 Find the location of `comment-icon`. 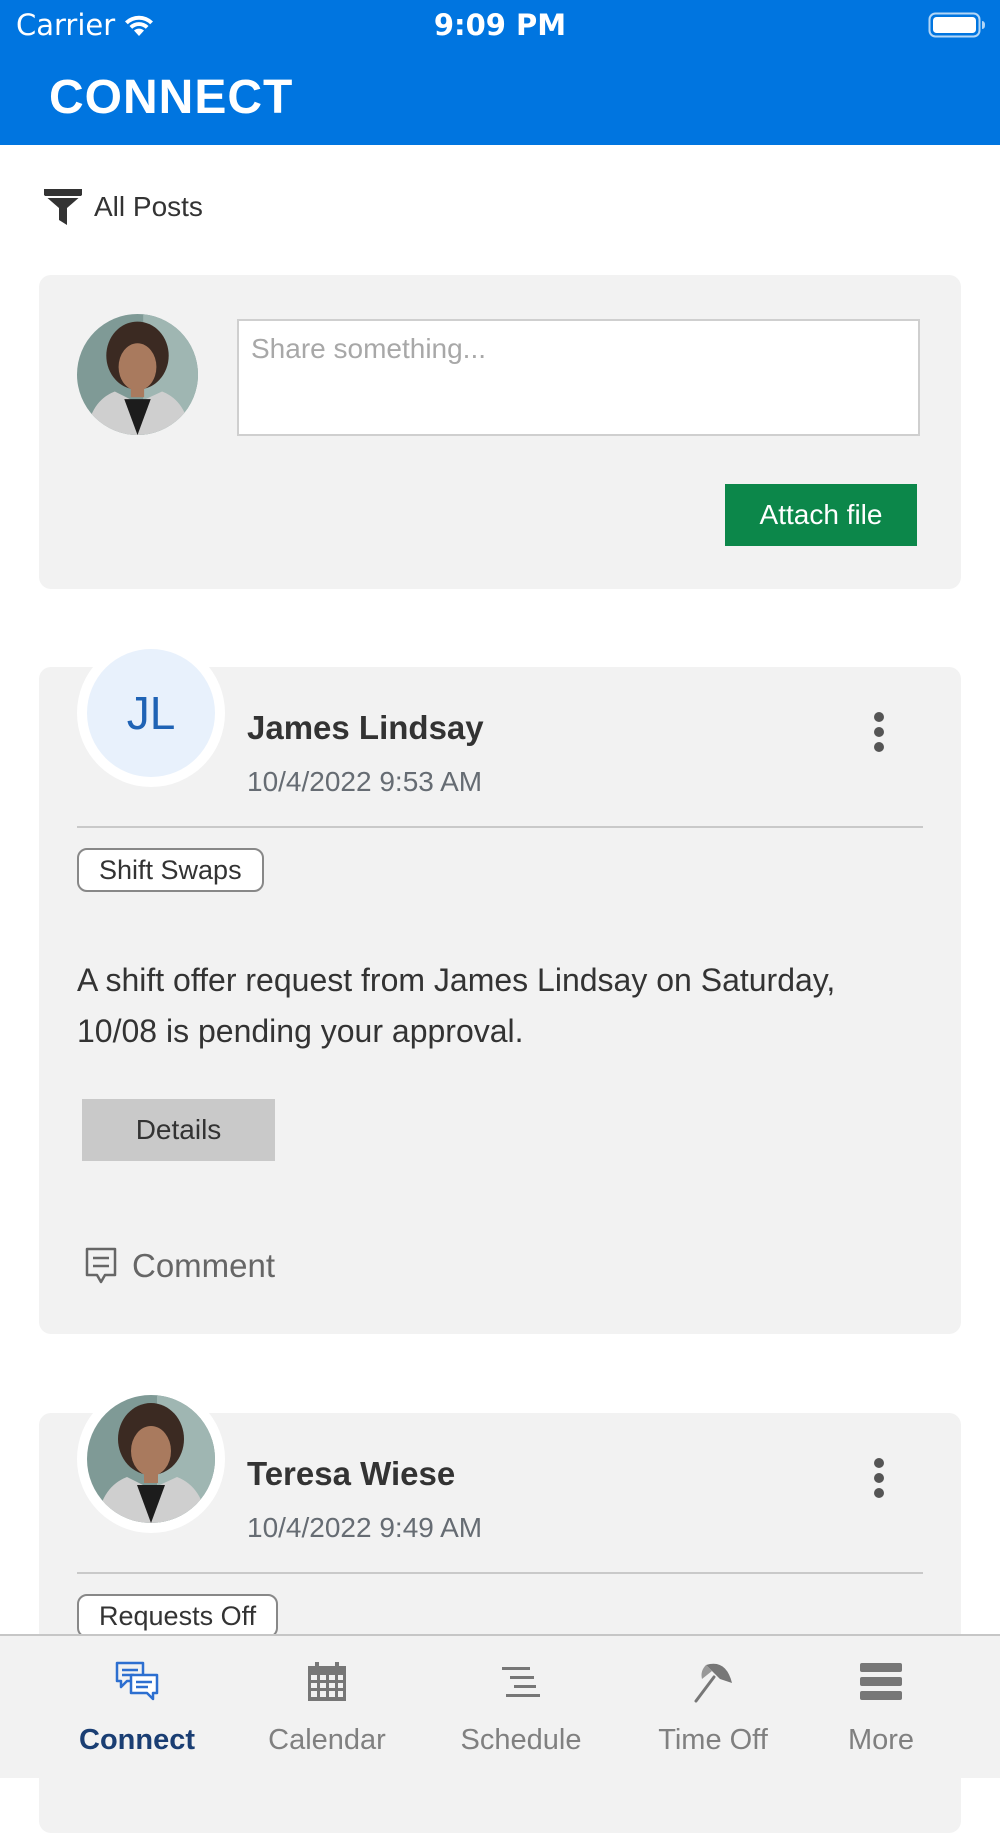

comment-icon is located at coordinates (101, 1265).